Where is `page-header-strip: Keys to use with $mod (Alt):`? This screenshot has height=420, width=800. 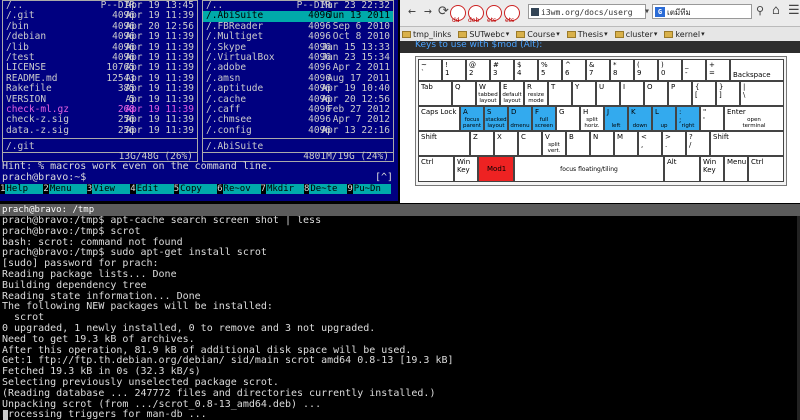
page-header-strip: Keys to use with $mod (Alt): is located at coordinates (600, 46).